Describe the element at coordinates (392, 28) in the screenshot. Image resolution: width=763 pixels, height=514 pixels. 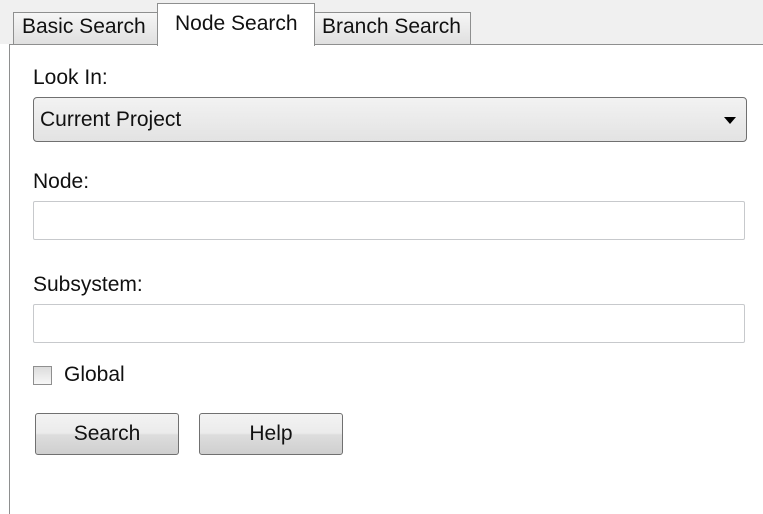
I see `tab-branch-search: Branch Search` at that location.